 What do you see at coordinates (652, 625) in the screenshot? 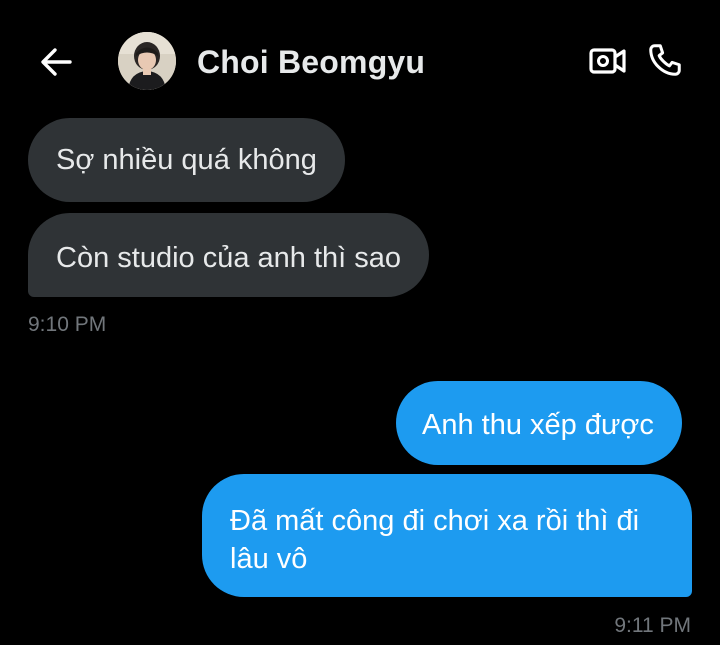
I see `message-timestamp: 9:11 PM` at bounding box center [652, 625].